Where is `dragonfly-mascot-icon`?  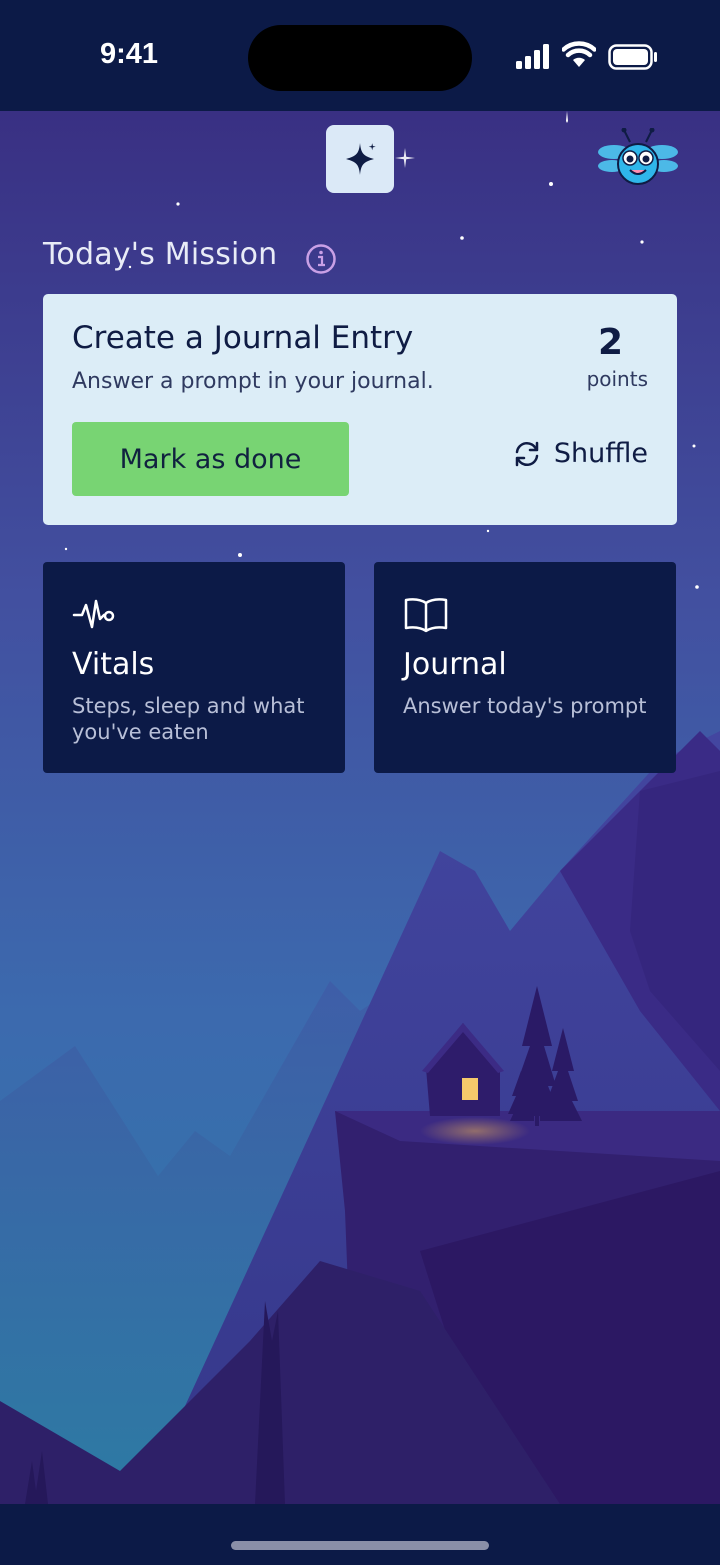 dragonfly-mascot-icon is located at coordinates (638, 159).